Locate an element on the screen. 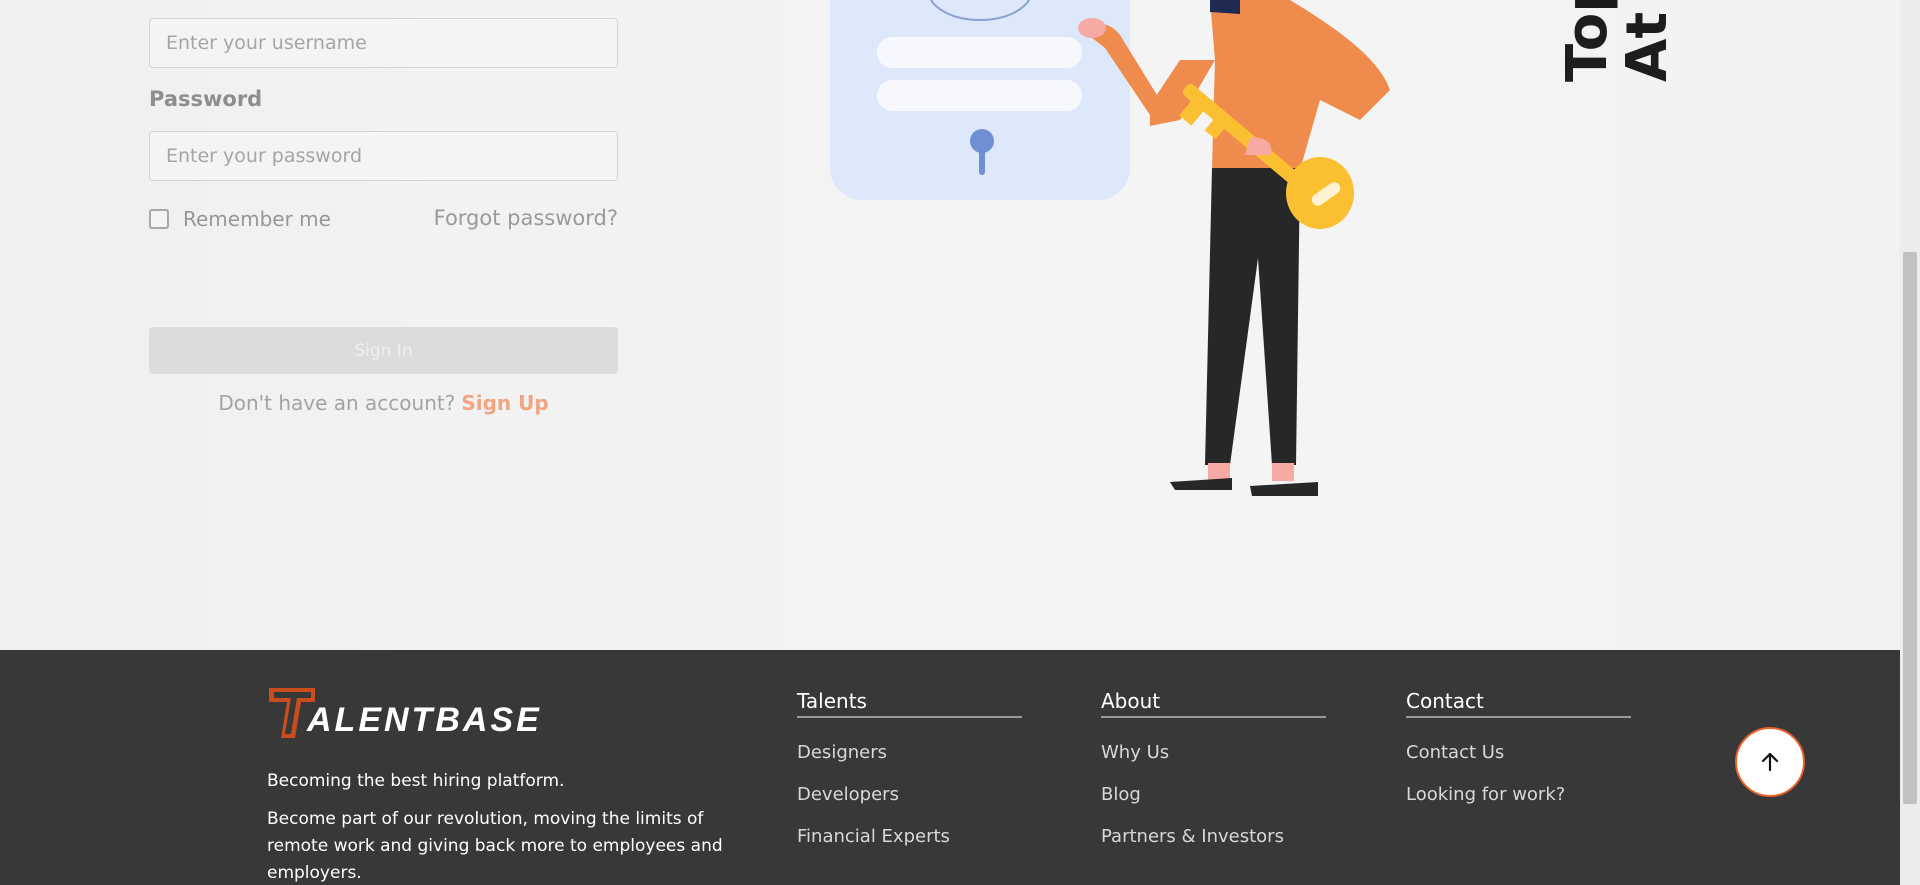  footer-link-contact-us: Contact Us is located at coordinates (1518, 752).